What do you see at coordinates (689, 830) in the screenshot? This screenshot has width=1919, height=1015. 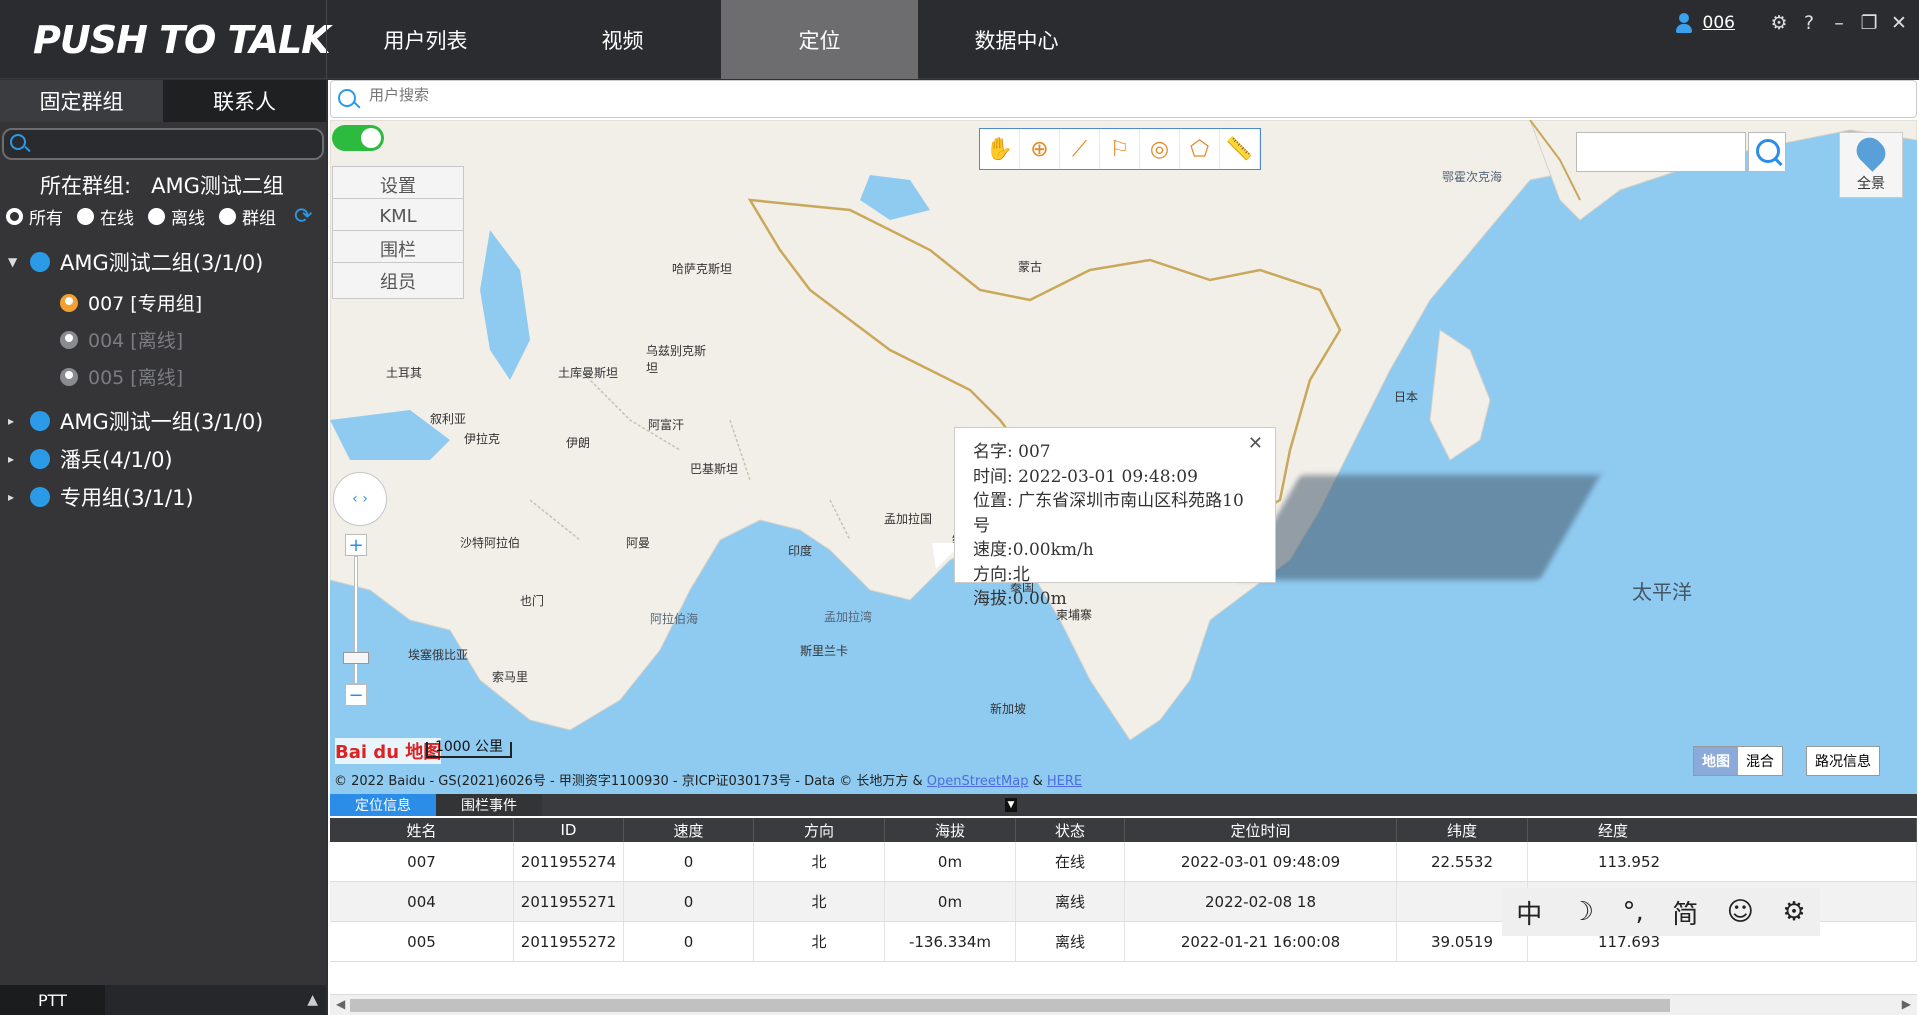 I see `col-header: 速度` at bounding box center [689, 830].